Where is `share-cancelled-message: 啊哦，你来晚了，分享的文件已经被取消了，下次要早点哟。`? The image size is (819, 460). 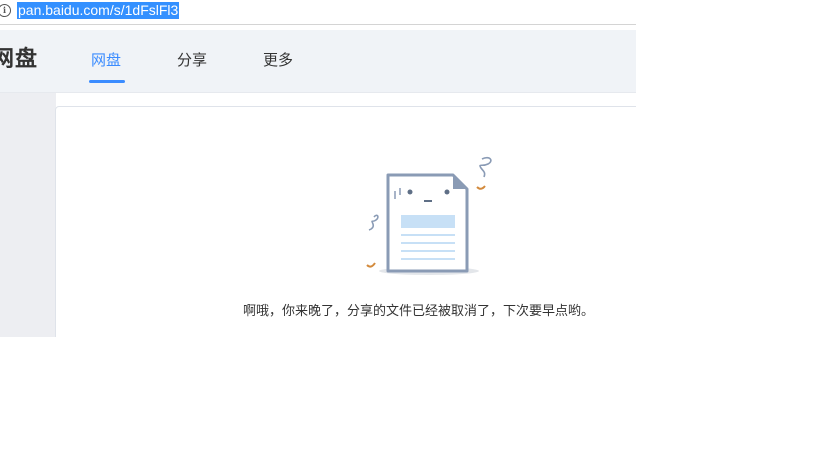
share-cancelled-message: 啊哦，你来晚了，分享的文件已经被取消了，下次要早点哟。 is located at coordinates (419, 311).